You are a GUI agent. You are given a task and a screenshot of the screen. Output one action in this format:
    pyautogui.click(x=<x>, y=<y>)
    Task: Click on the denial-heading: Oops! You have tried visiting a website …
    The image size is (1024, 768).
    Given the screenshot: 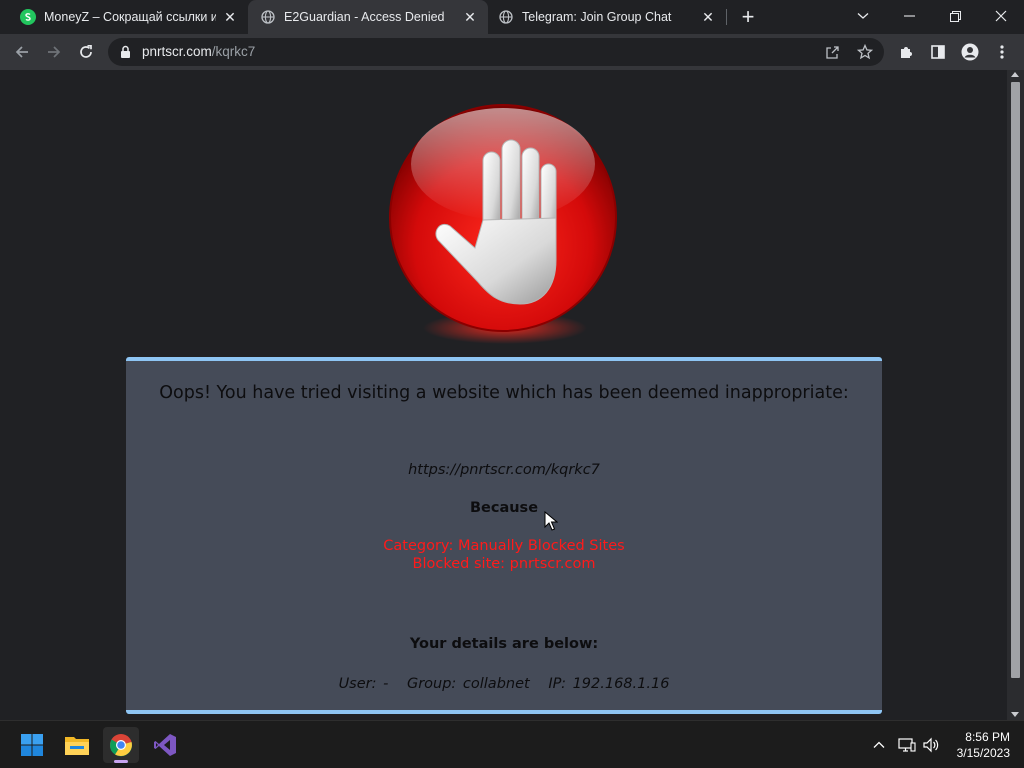 What is the action you would take?
    pyautogui.click(x=504, y=393)
    